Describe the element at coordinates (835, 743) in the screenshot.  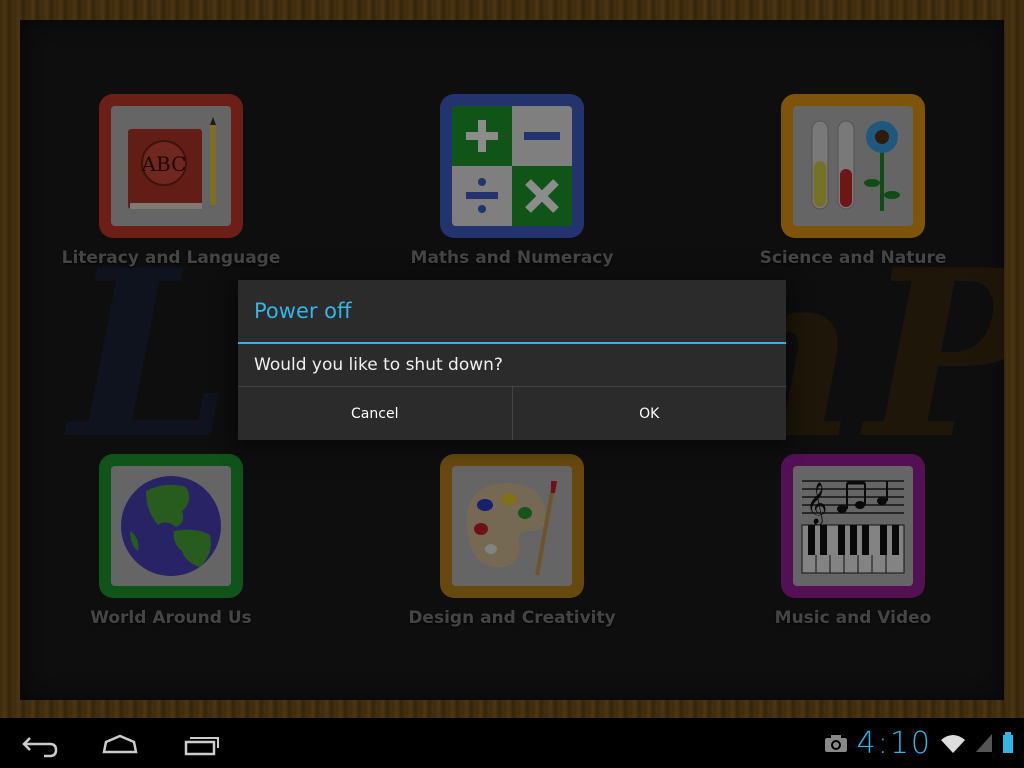
I see `camera-icon` at that location.